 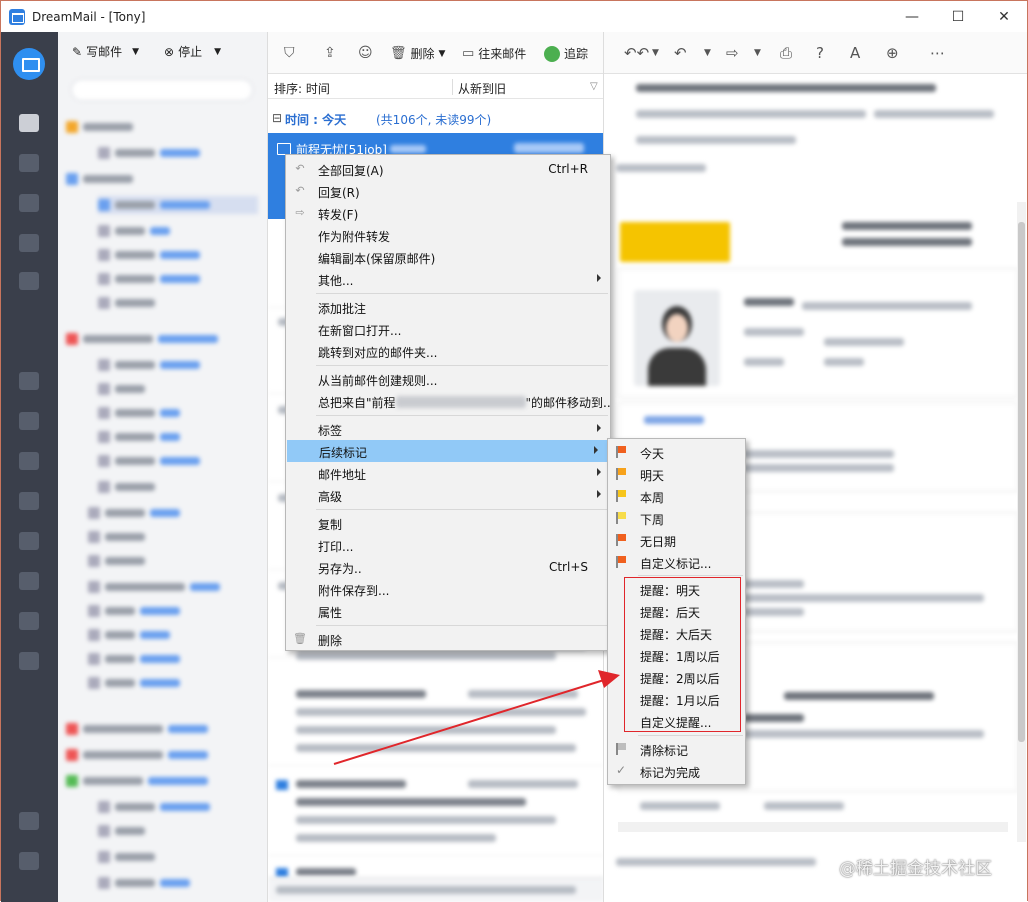 What do you see at coordinates (417, 53) in the screenshot?
I see `delete-button: 🗑 删除 ▼` at bounding box center [417, 53].